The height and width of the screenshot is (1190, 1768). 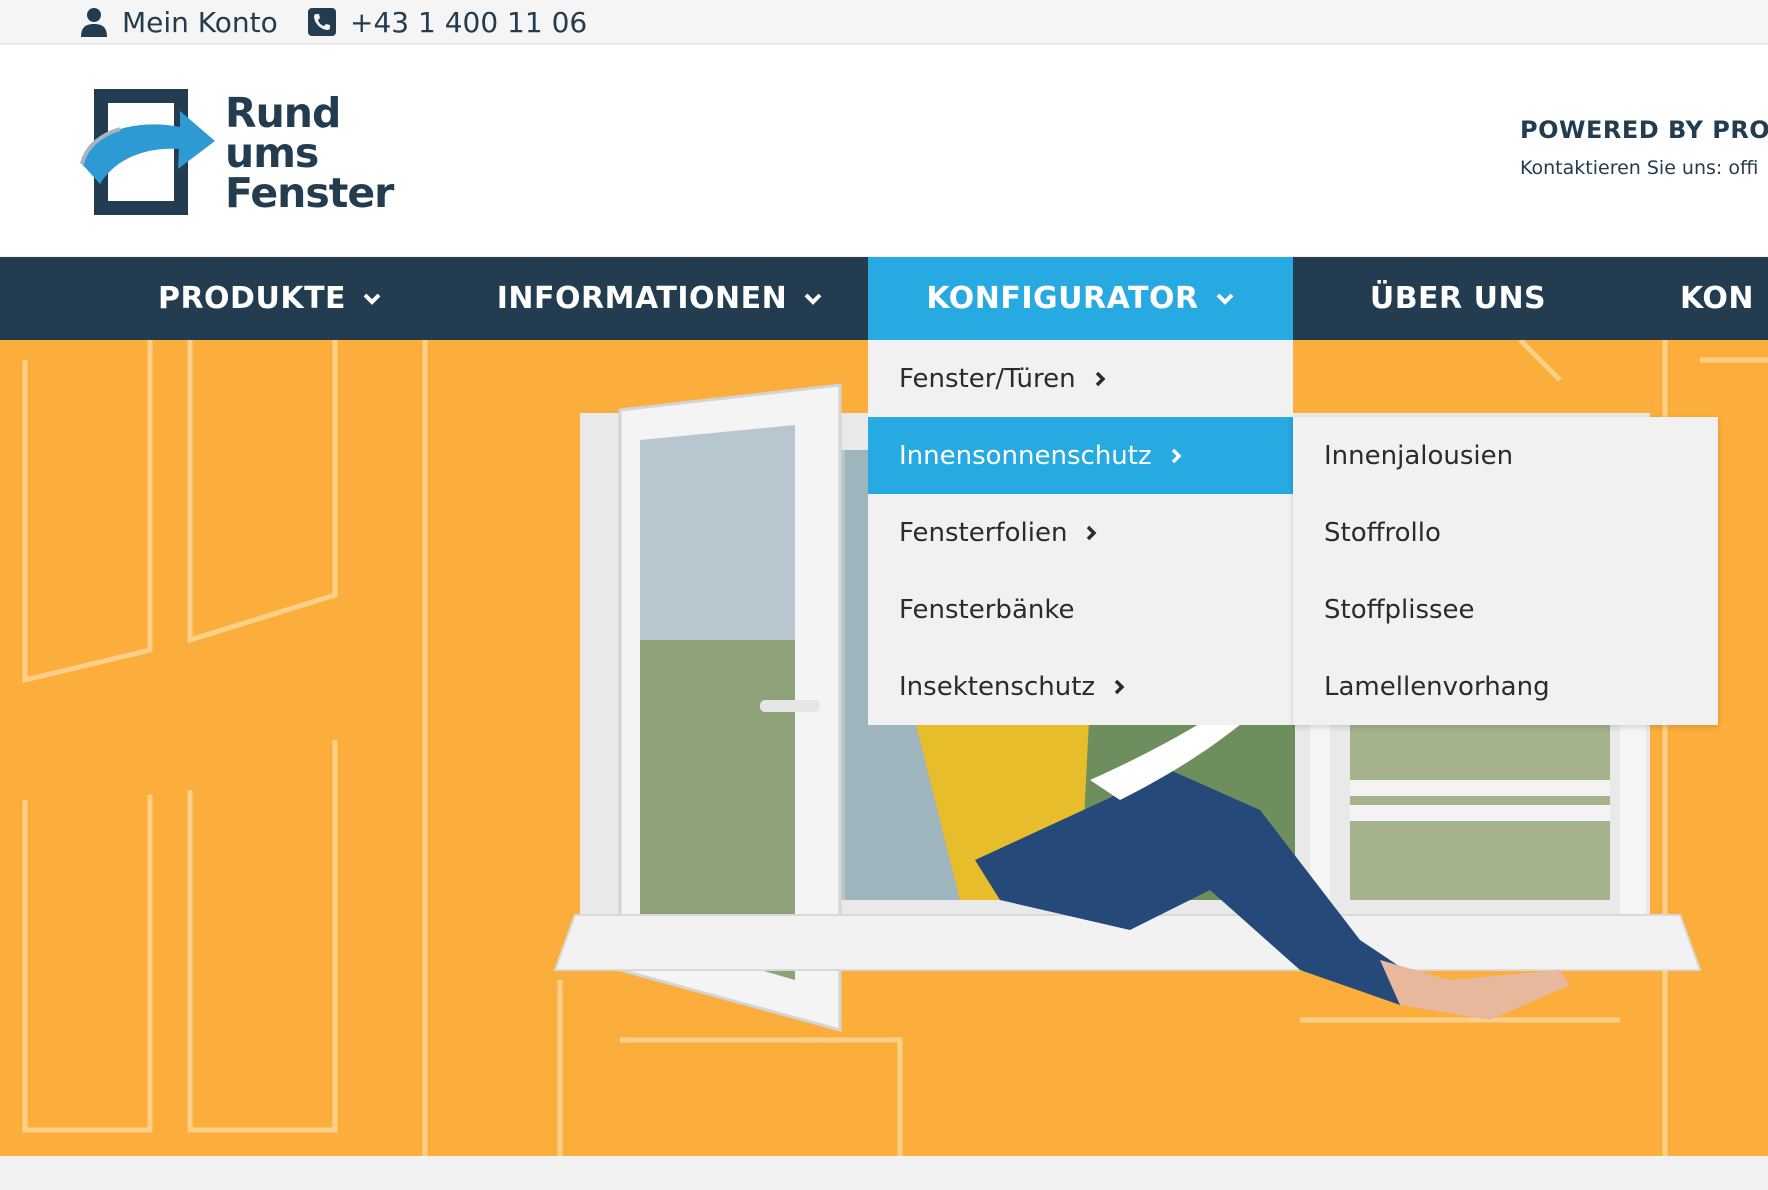 I want to click on nav-item-ueber-uns: ÜBER UNS, so click(x=1458, y=298).